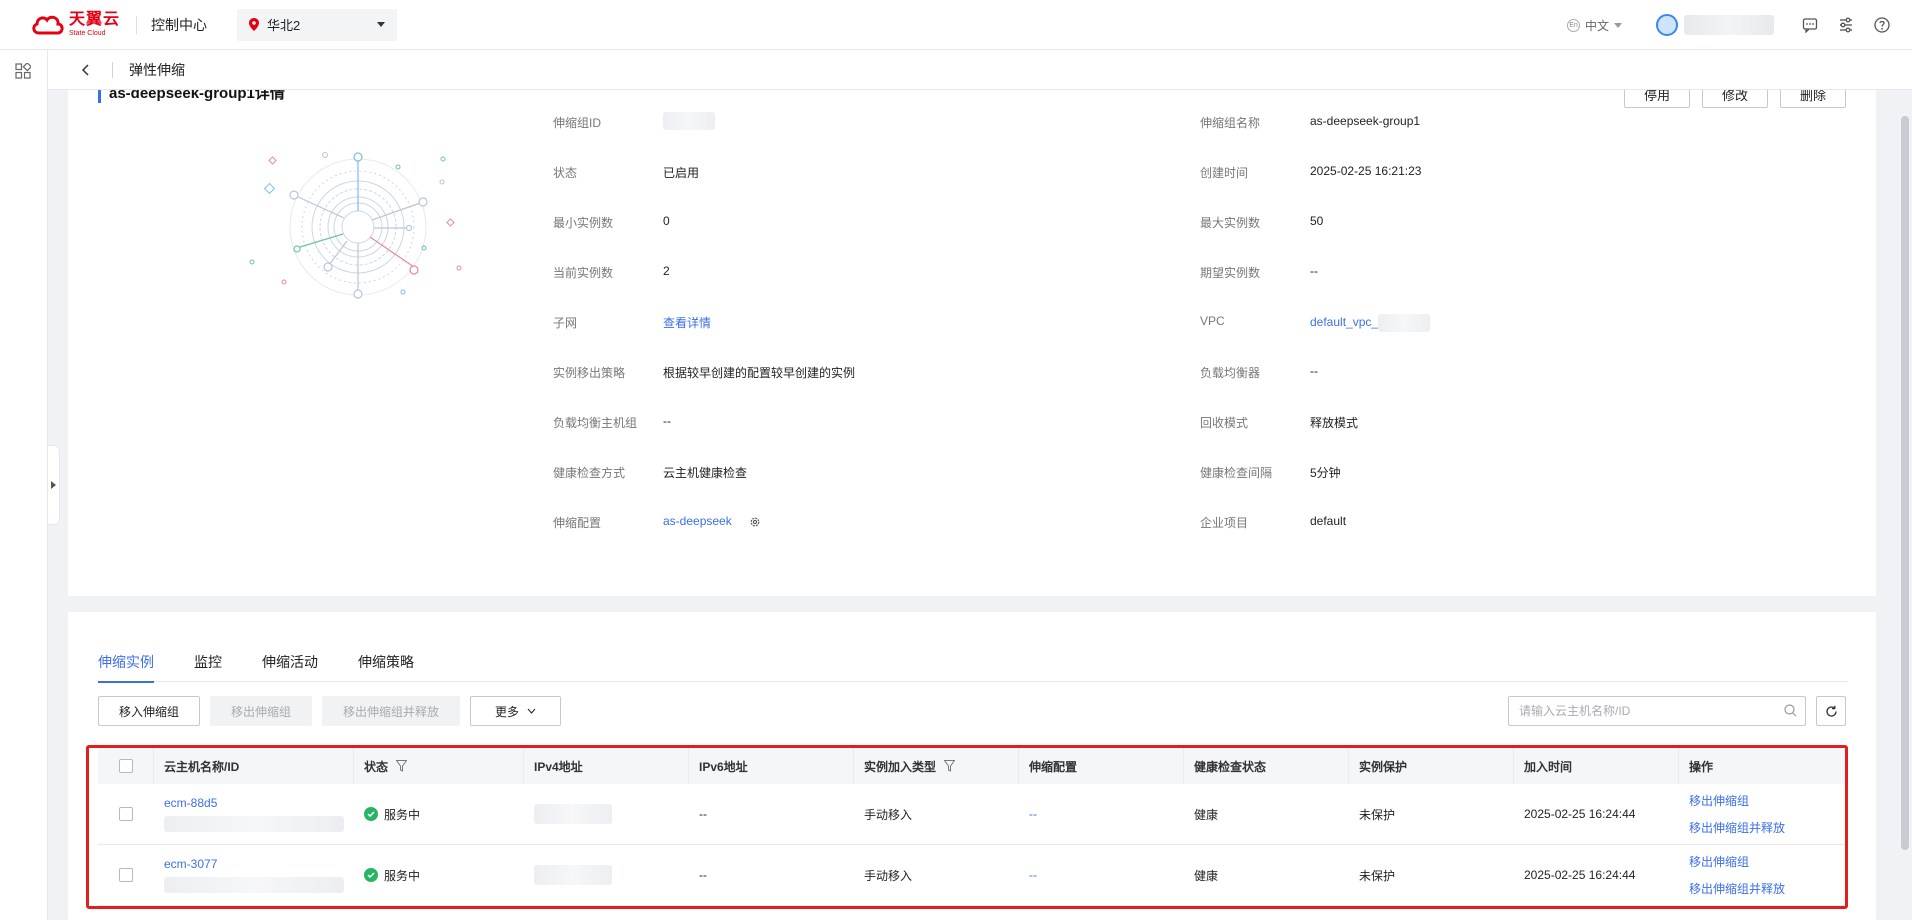 Image resolution: width=1912 pixels, height=920 pixels. Describe the element at coordinates (149, 711) in the screenshot. I see `move-in-button: 移入伸缩组` at that location.